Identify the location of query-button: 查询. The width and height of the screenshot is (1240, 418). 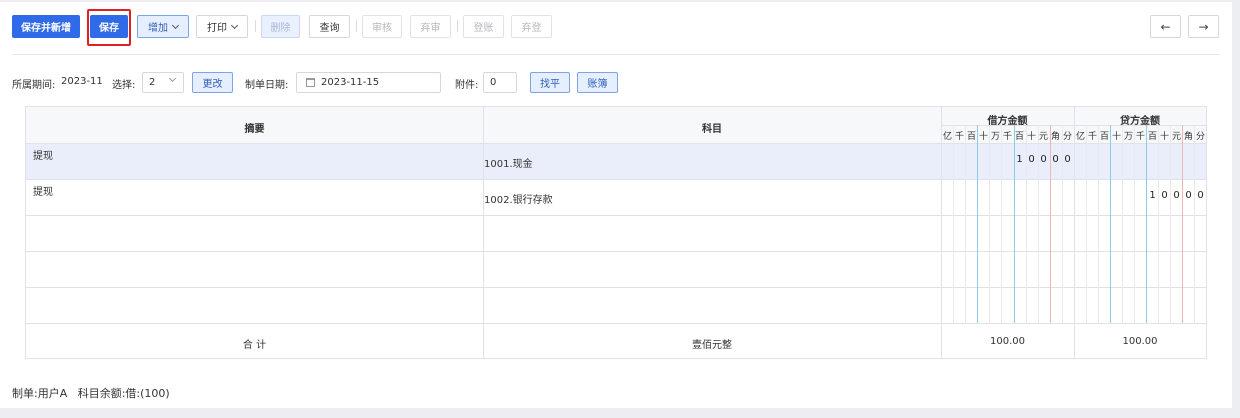
(329, 26).